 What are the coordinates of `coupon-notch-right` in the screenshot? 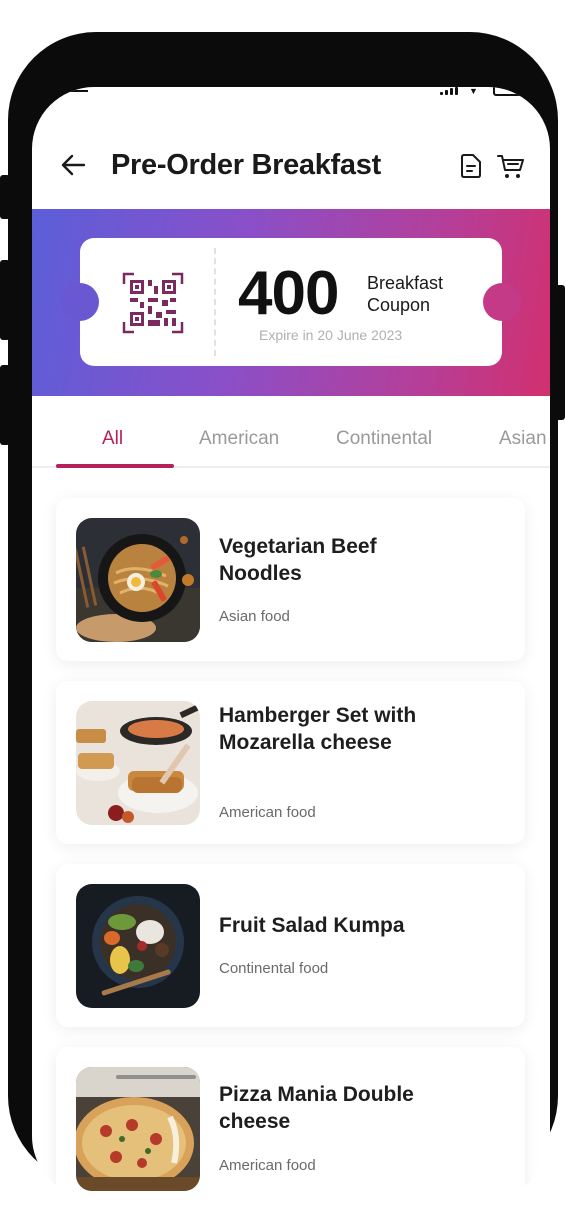 It's located at (502, 302).